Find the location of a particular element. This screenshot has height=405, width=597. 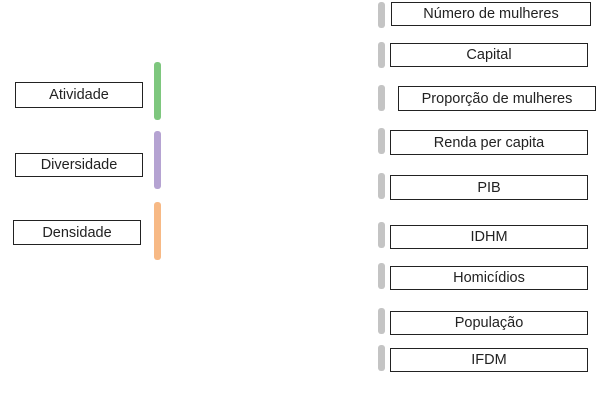

node-homicidios: Homicídios is located at coordinates (489, 278).